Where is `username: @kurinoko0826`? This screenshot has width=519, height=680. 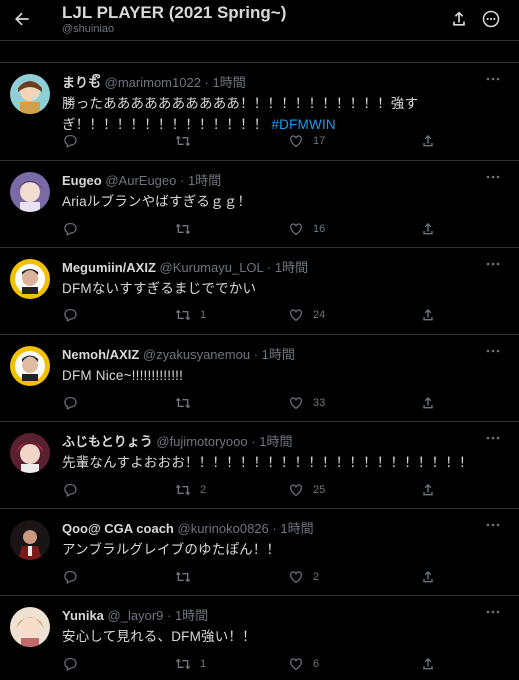
username: @kurinoko0826 is located at coordinates (223, 528).